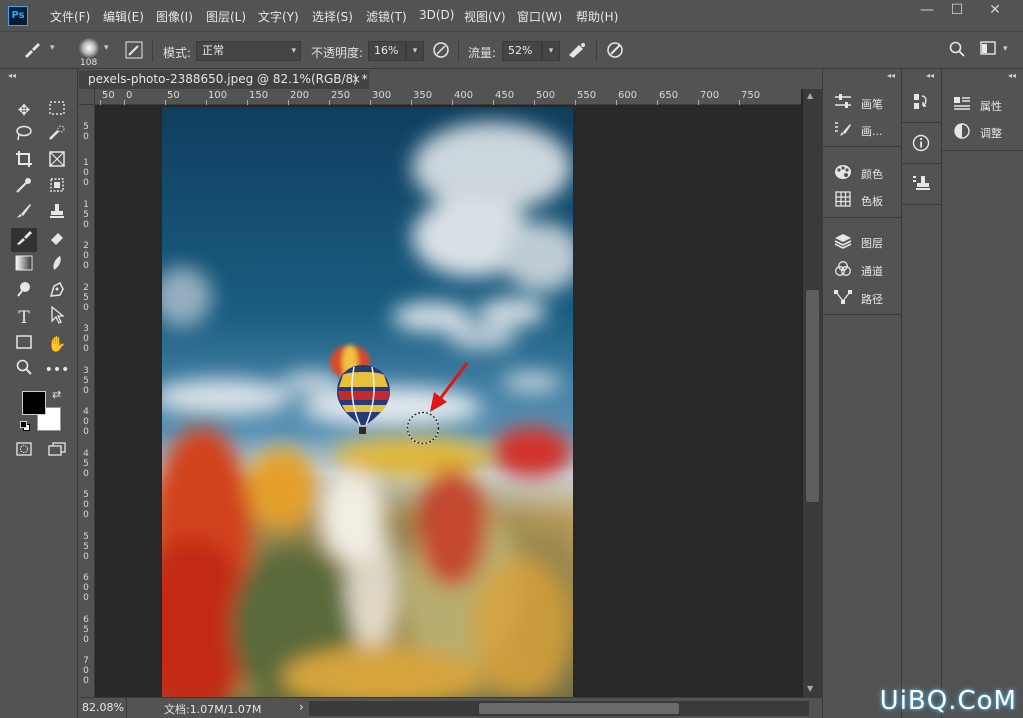  I want to click on close-window-button: ✕, so click(995, 11).